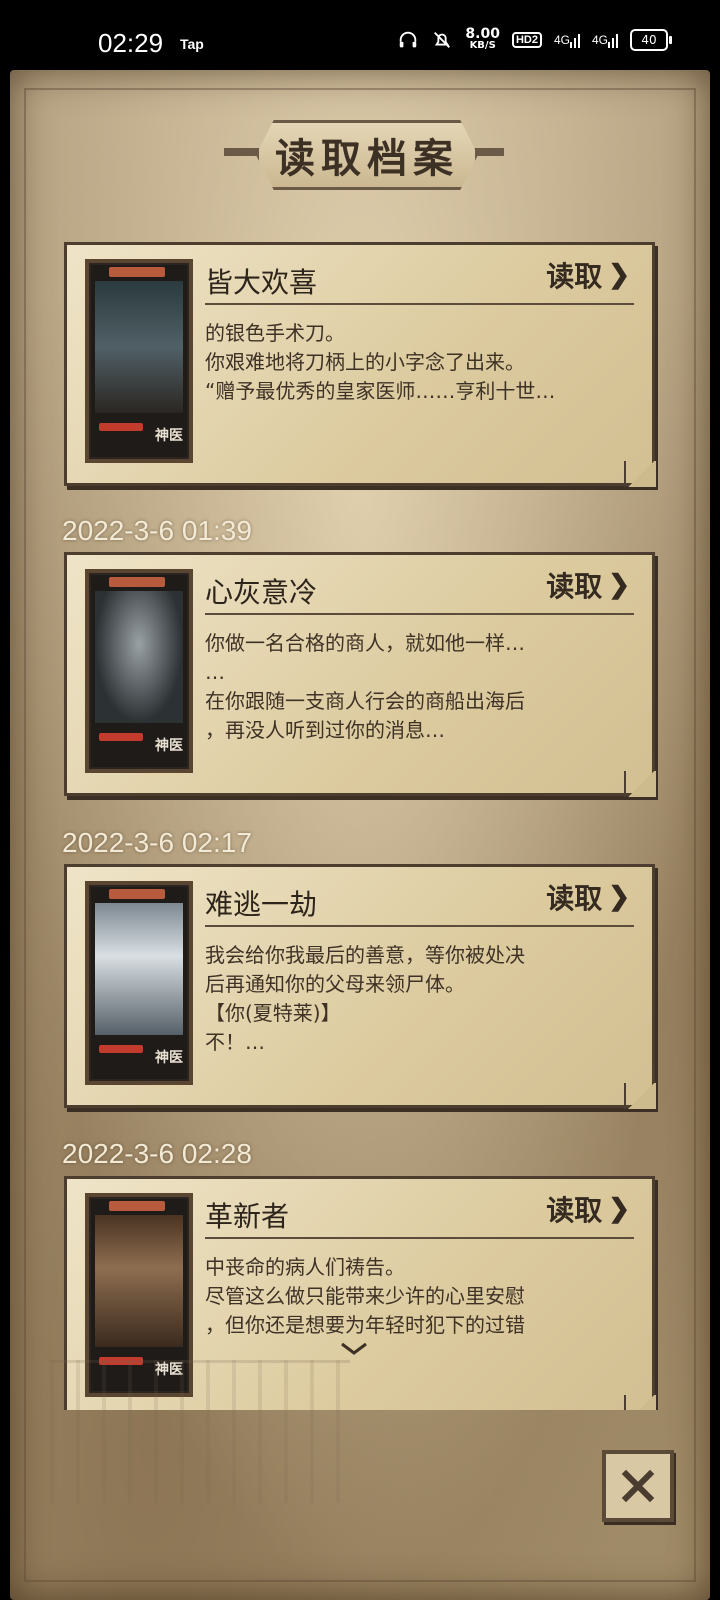 The height and width of the screenshot is (1600, 720). What do you see at coordinates (408, 40) in the screenshot?
I see `headphones-icon` at bounding box center [408, 40].